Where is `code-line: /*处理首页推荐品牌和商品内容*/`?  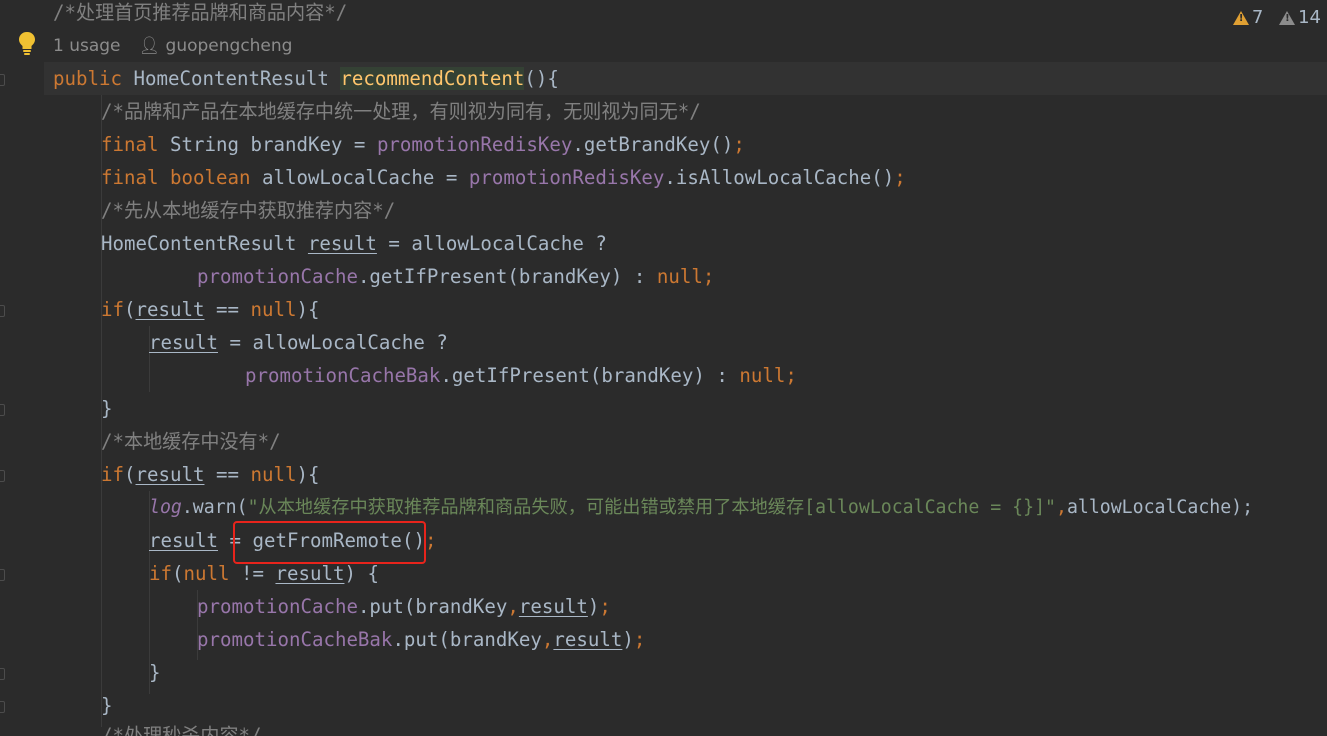 code-line: /*处理首页推荐品牌和商品内容*/ is located at coordinates (200, 14).